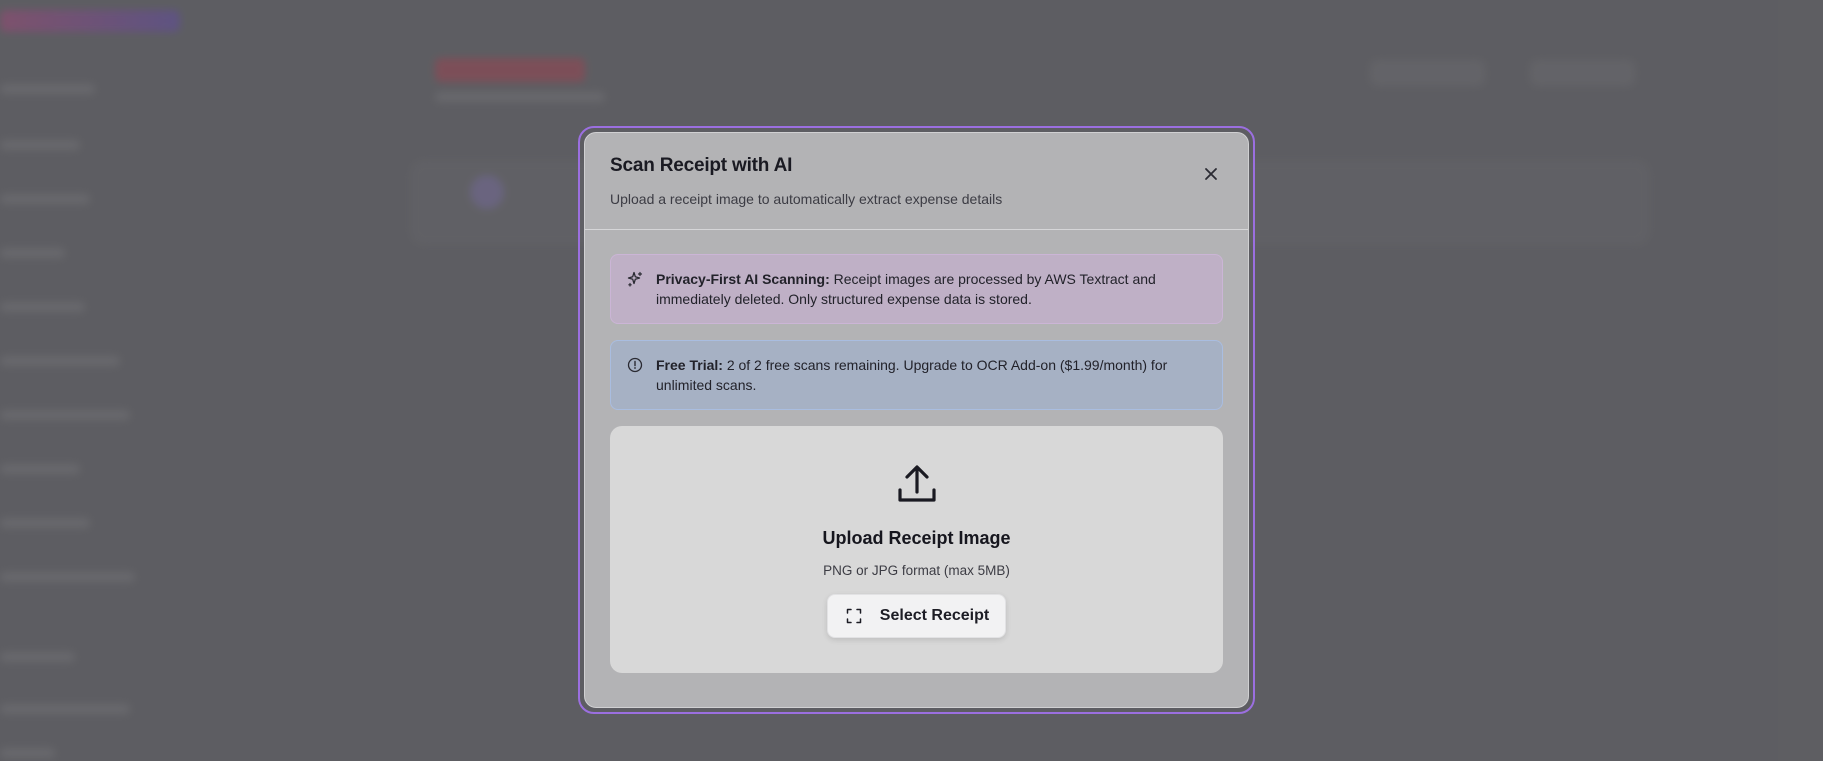 This screenshot has width=1823, height=761. I want to click on upload-icon, so click(916, 483).